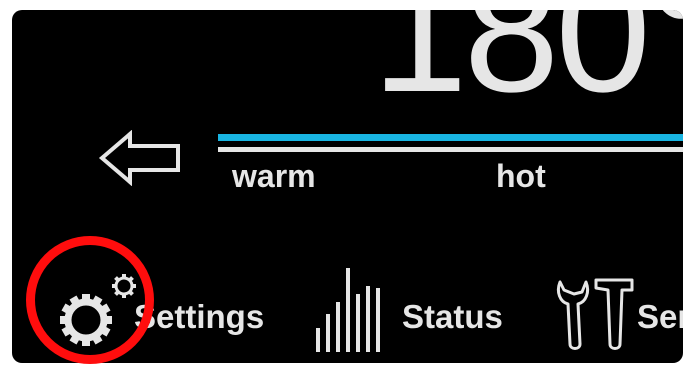 This screenshot has height=369, width=691. Describe the element at coordinates (660, 316) in the screenshot. I see `nav-service-label: Service` at that location.